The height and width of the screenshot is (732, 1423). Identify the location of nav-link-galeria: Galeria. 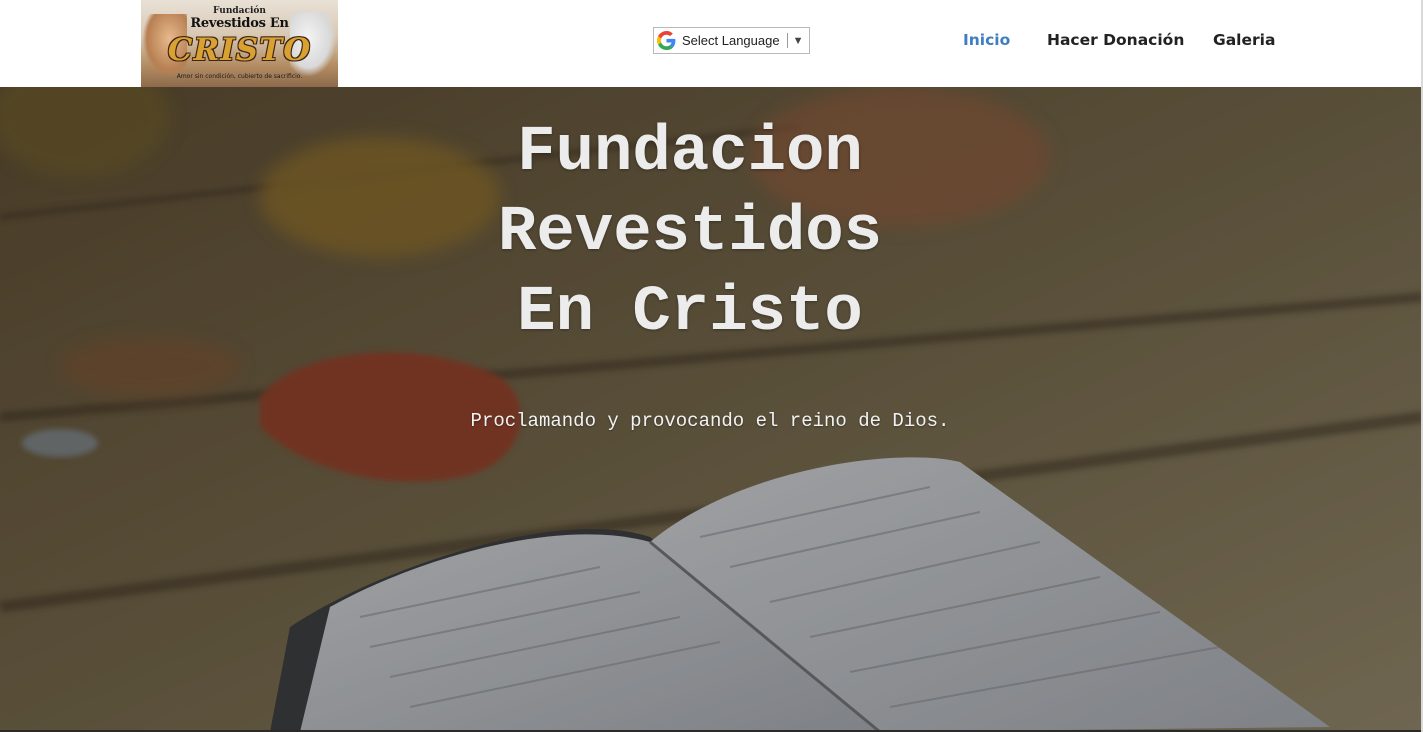
(1244, 40).